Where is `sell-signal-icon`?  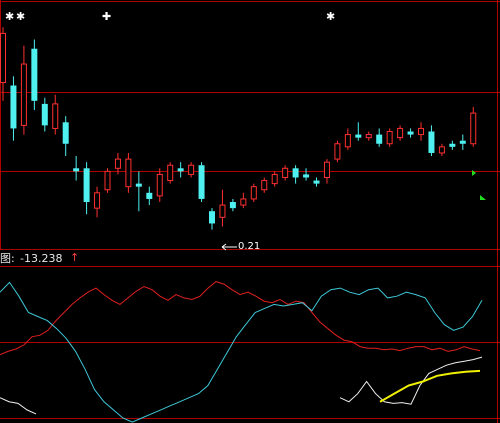 sell-signal-icon is located at coordinates (483, 197).